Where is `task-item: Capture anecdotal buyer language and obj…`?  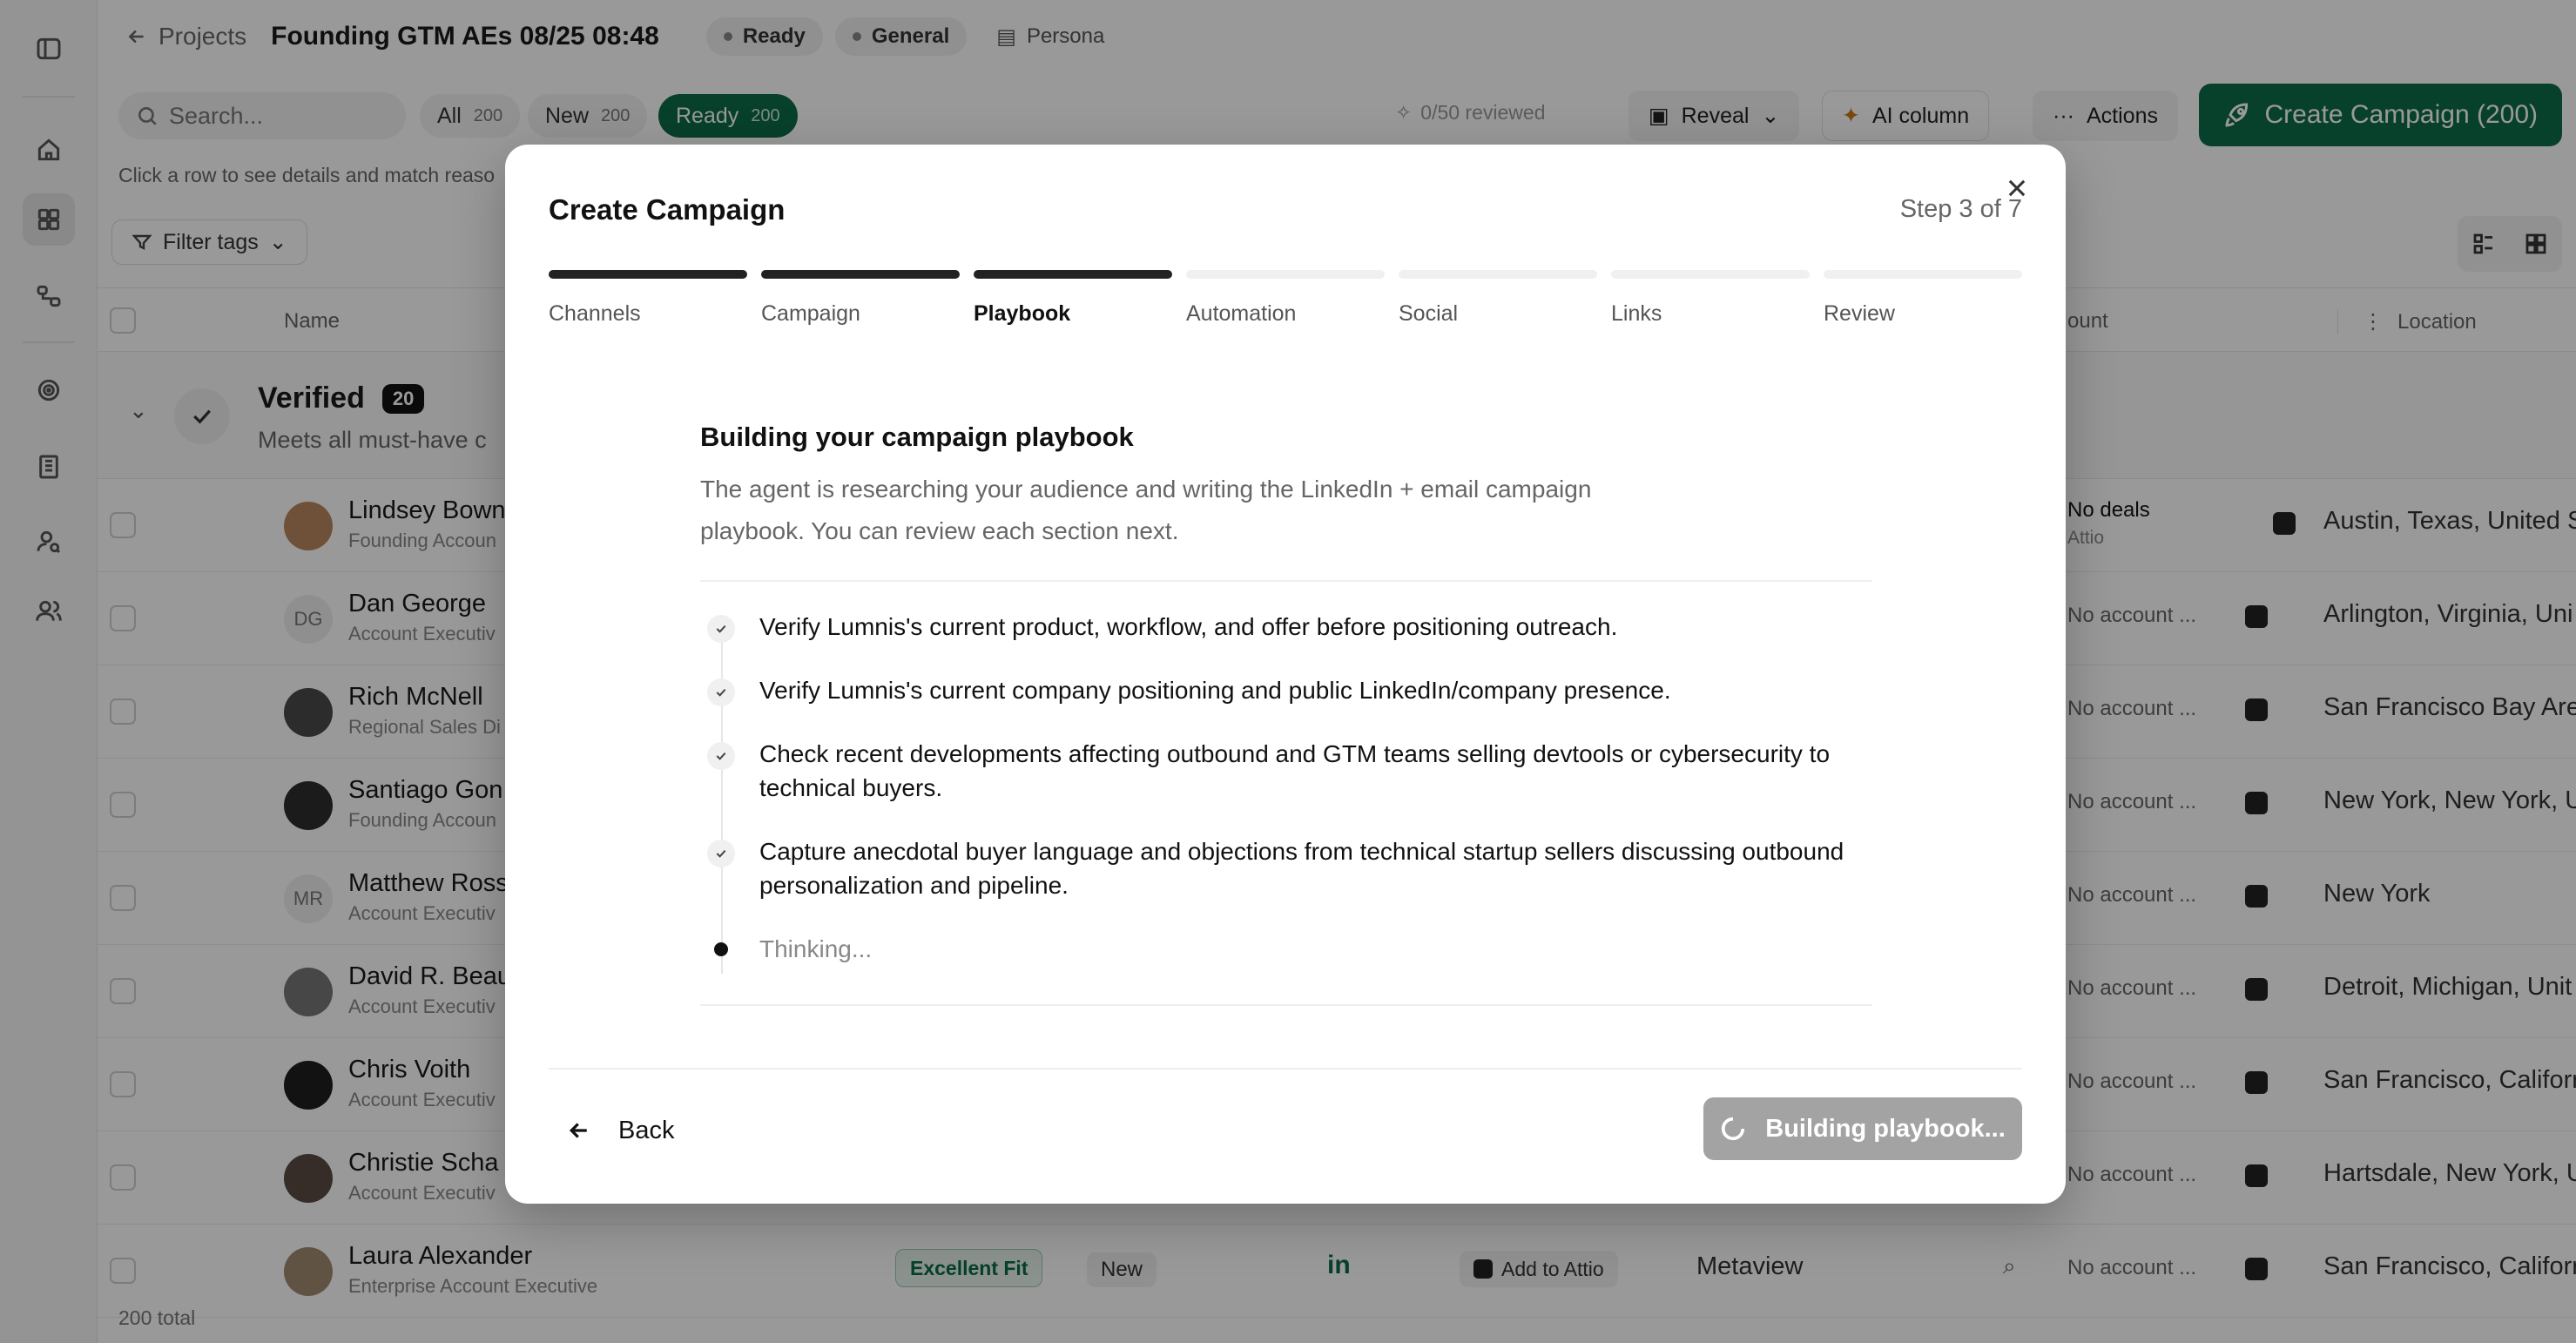 task-item: Capture anecdotal buyer language and obj… is located at coordinates (1286, 868).